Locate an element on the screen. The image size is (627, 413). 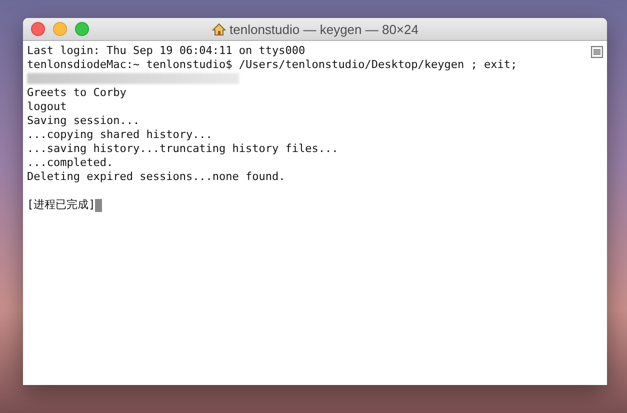
terminal-line: tenlonsdiodeMac:~ tenlonstudio$ /Users/tenlonstudio/Desktop/keygen ; exit; is located at coordinates (272, 65).